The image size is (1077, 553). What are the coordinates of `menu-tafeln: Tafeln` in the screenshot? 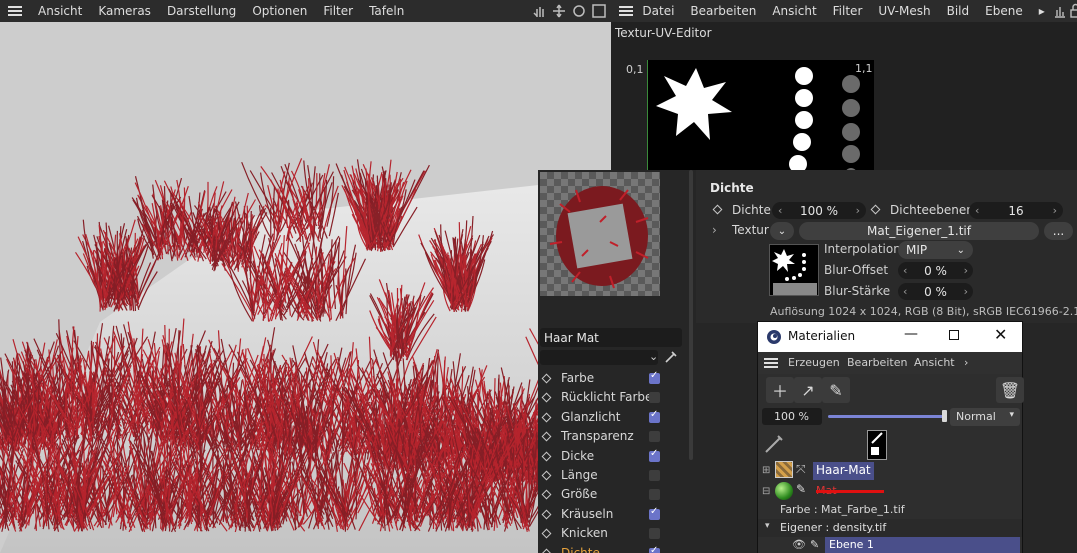 It's located at (386, 11).